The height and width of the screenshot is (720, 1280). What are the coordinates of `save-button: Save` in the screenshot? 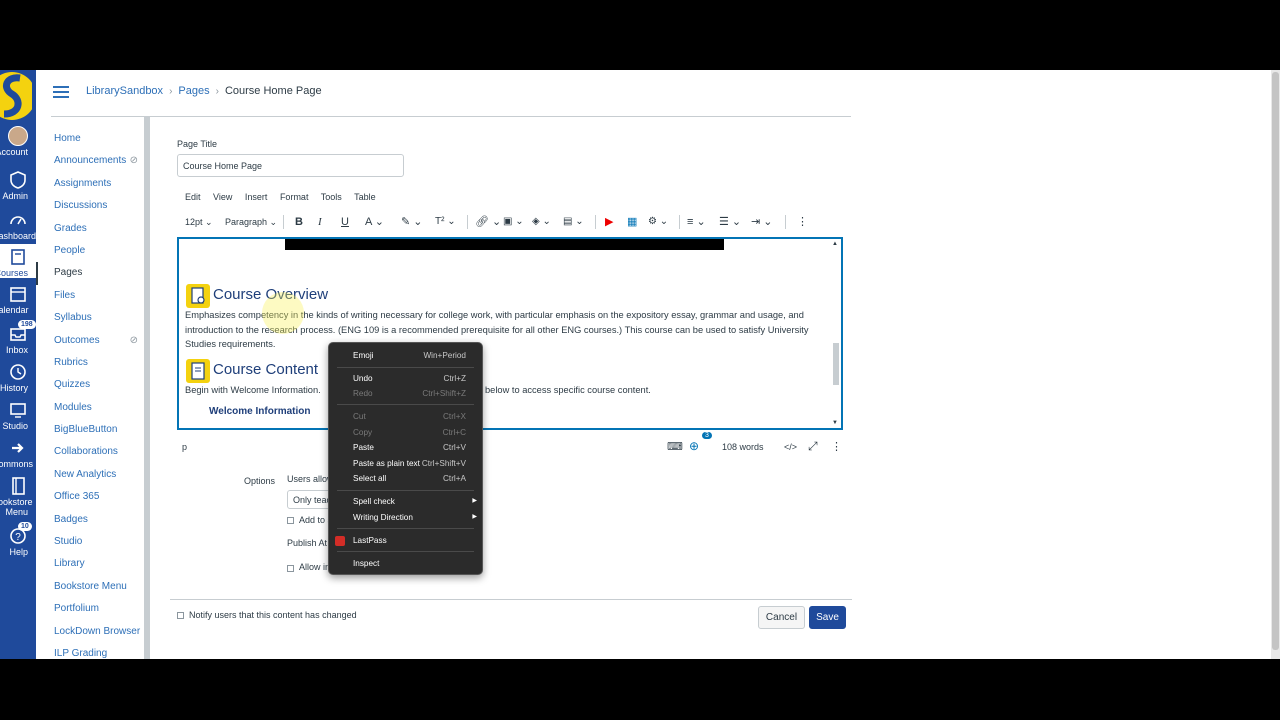 It's located at (827, 617).